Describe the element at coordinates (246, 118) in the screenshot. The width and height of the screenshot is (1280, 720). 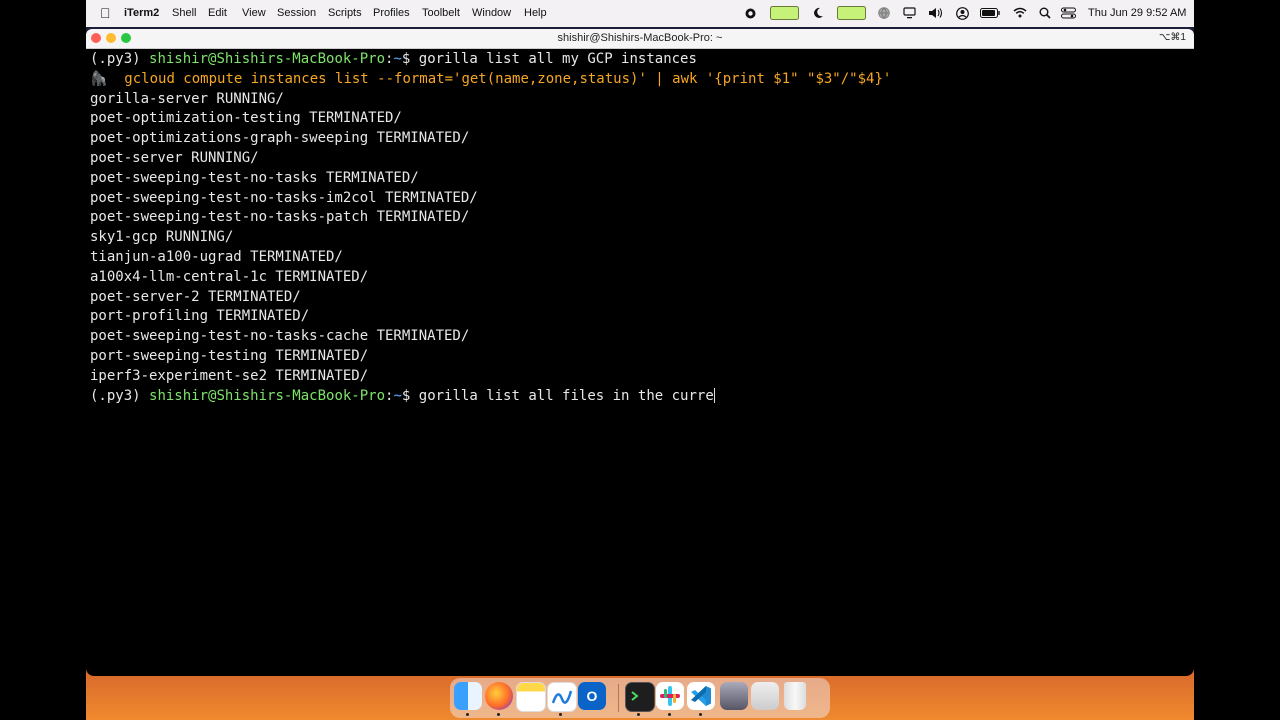
I see `output-line: poet-optimization-testing TERMINATED/` at that location.